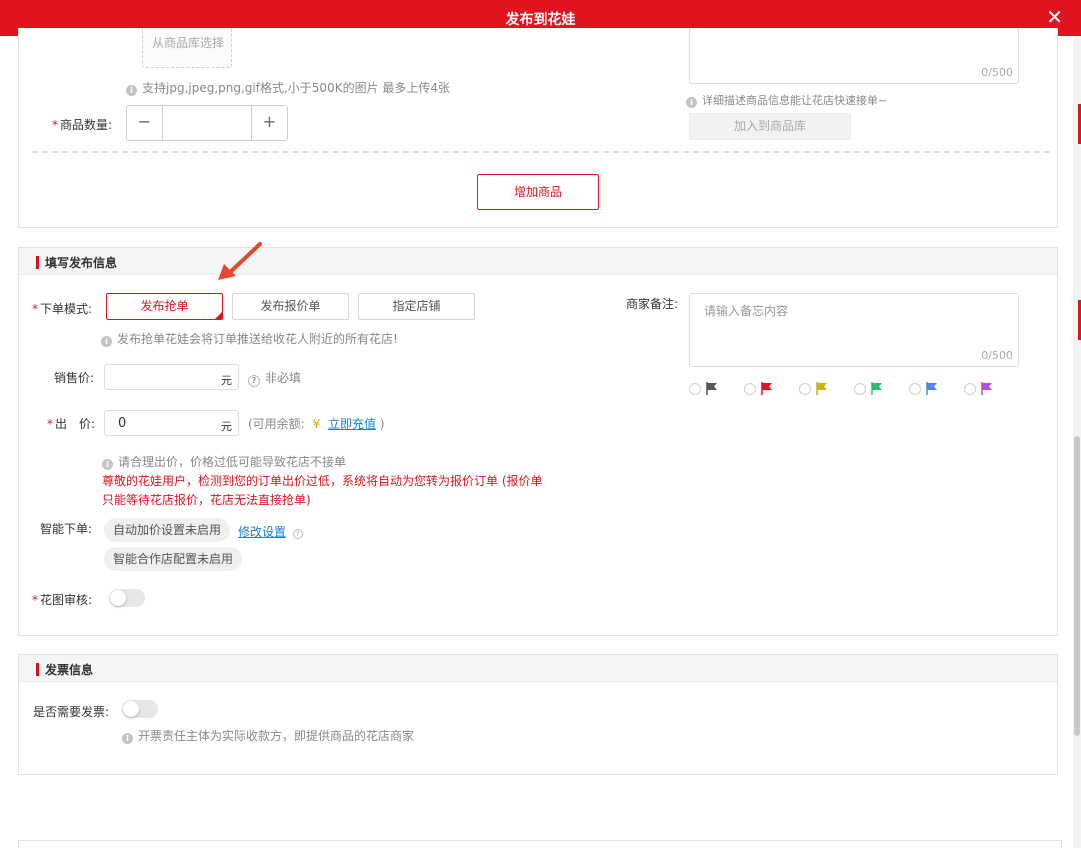  What do you see at coordinates (81, 263) in the screenshot?
I see `publish-info-title: 填写发布信息` at bounding box center [81, 263].